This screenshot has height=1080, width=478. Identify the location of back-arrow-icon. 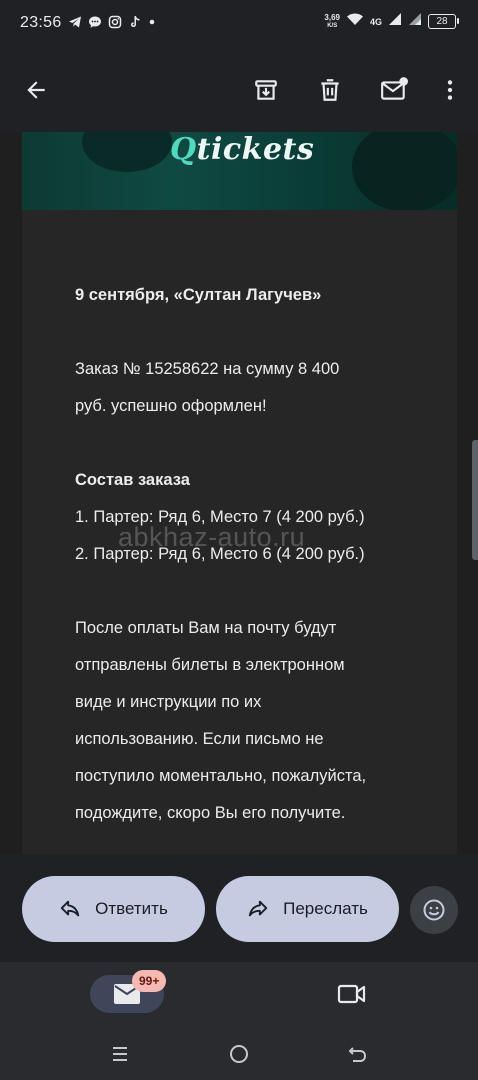
(36, 90).